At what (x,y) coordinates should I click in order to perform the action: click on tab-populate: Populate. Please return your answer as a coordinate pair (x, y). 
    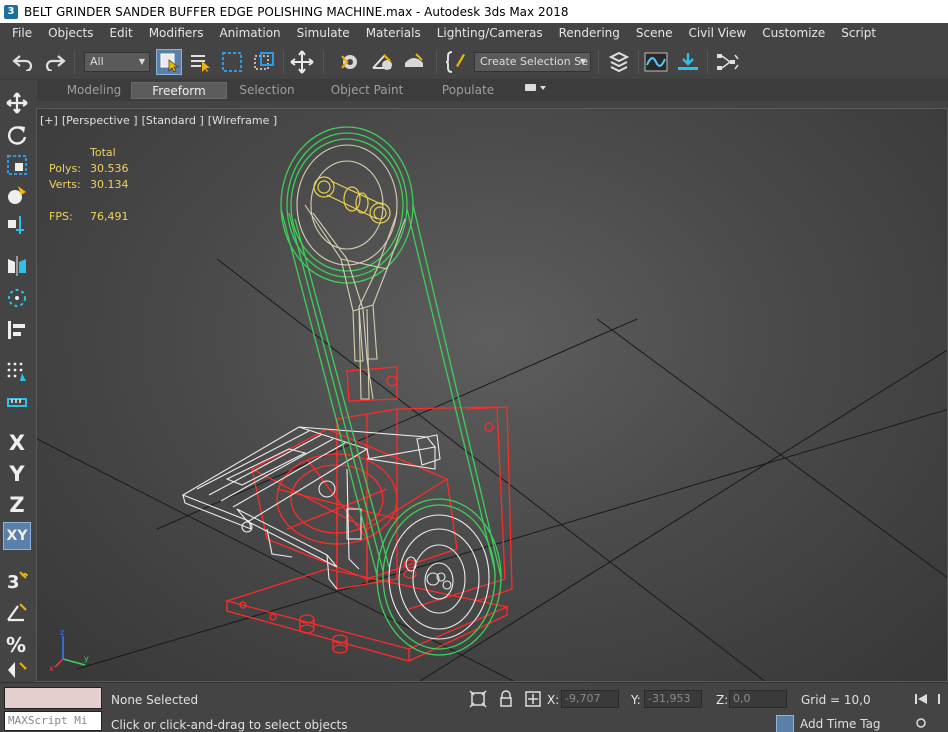
    Looking at the image, I should click on (468, 90).